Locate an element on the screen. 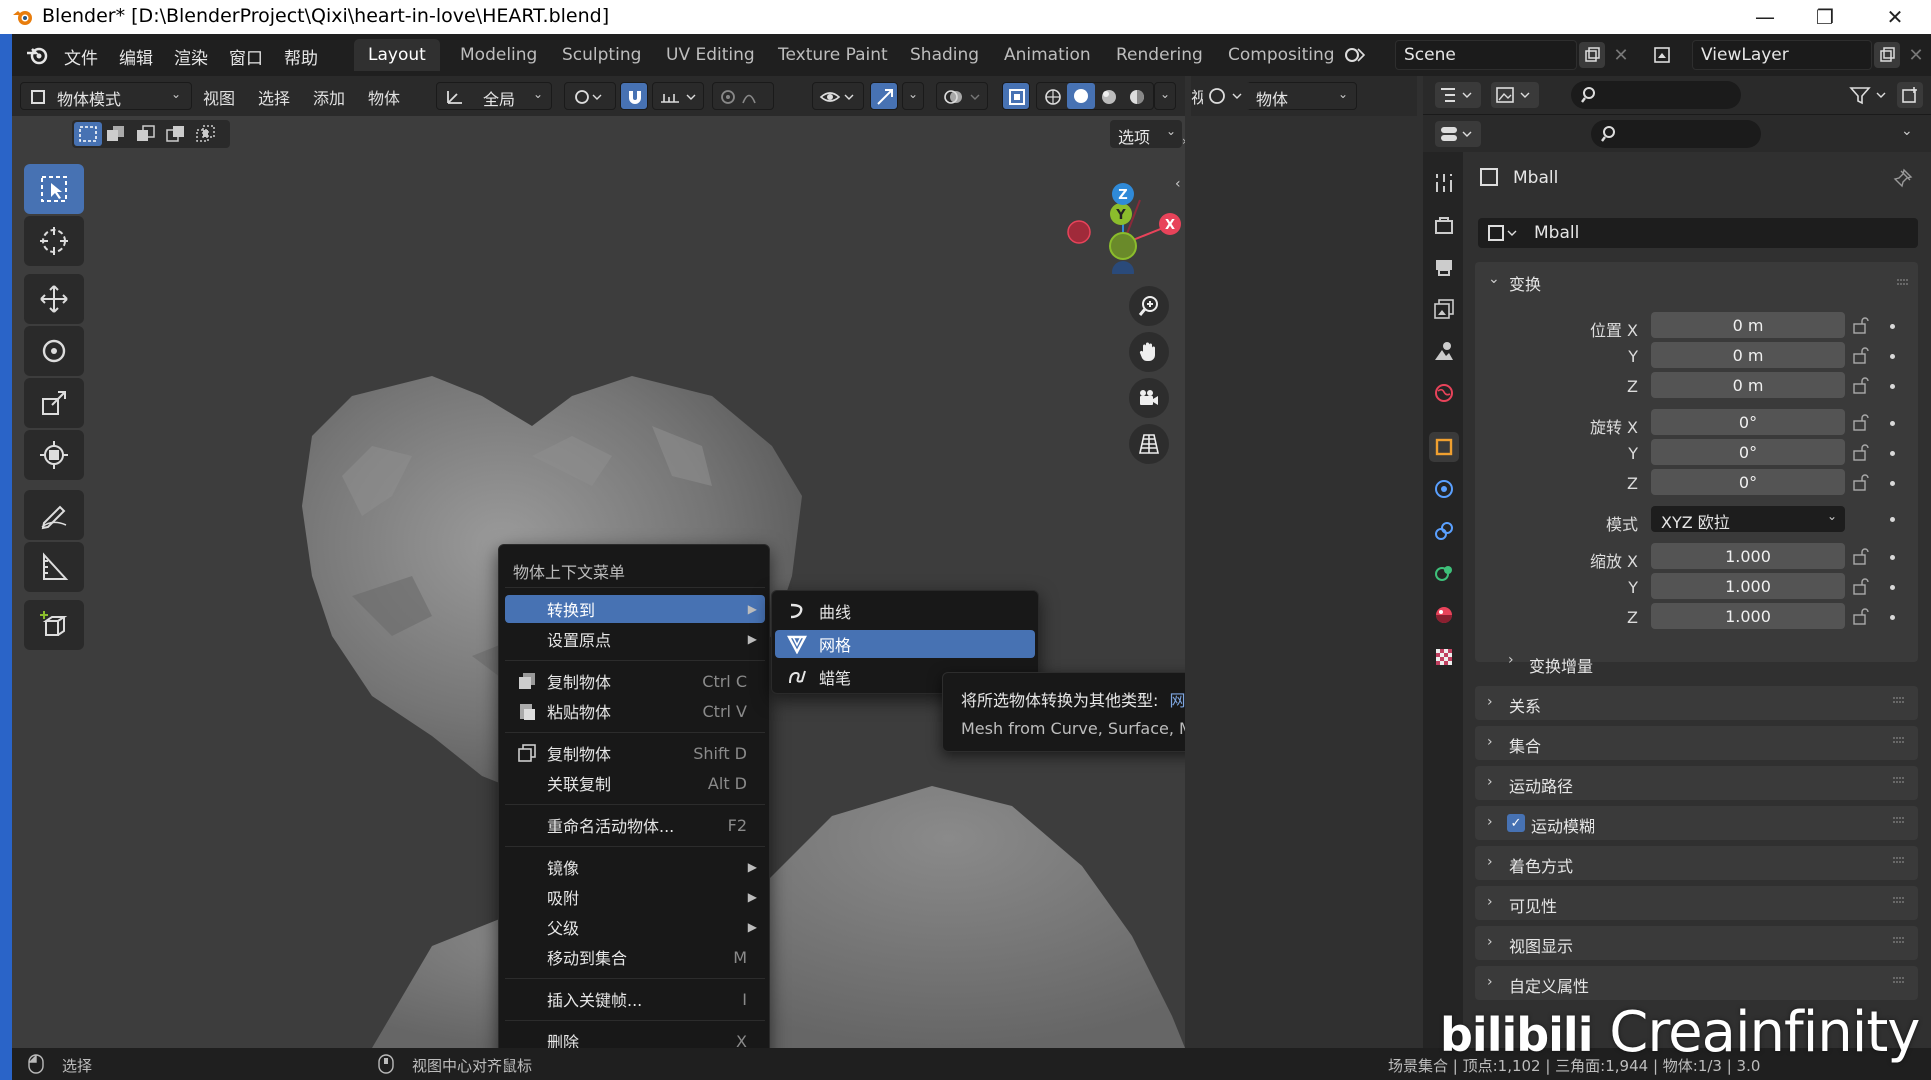 This screenshot has height=1080, width=1931. gizmo-neg-z-icon is located at coordinates (1123, 267).